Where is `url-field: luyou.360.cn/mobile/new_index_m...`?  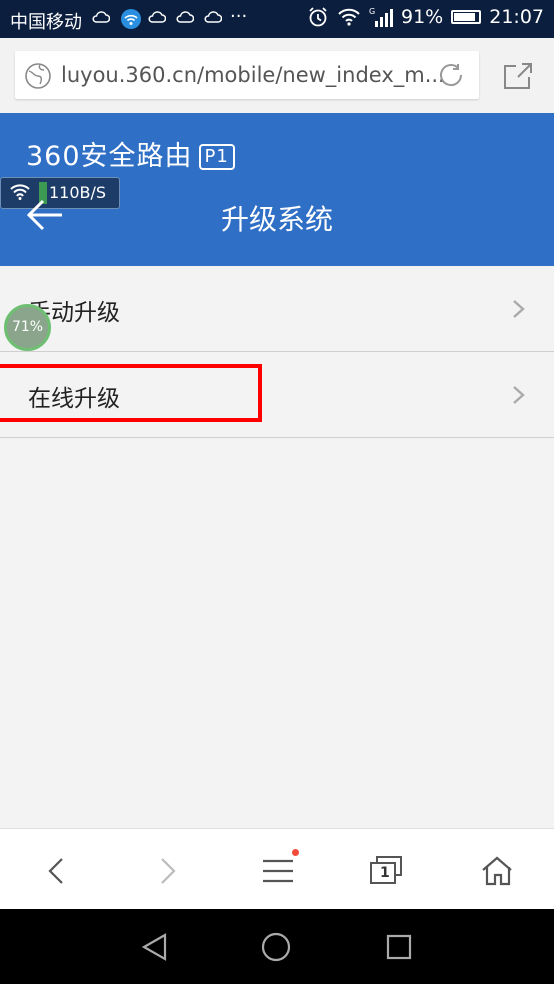 url-field: luyou.360.cn/mobile/new_index_m... is located at coordinates (247, 75).